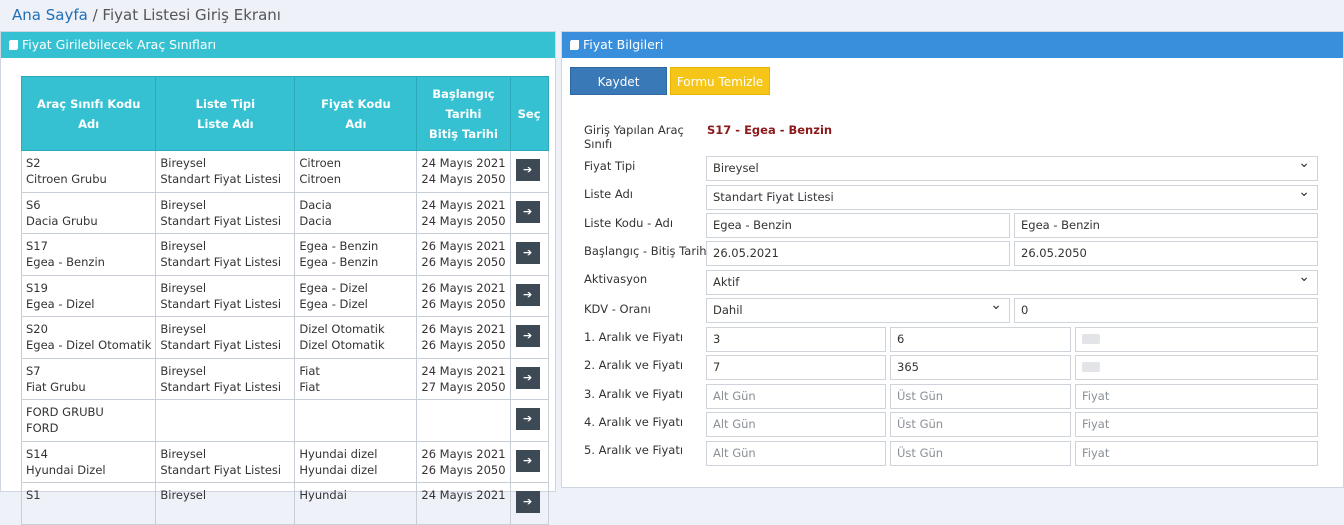 This screenshot has width=1344, height=525. I want to click on range3-label: 3. Aralık ve Fiyatı, so click(634, 394).